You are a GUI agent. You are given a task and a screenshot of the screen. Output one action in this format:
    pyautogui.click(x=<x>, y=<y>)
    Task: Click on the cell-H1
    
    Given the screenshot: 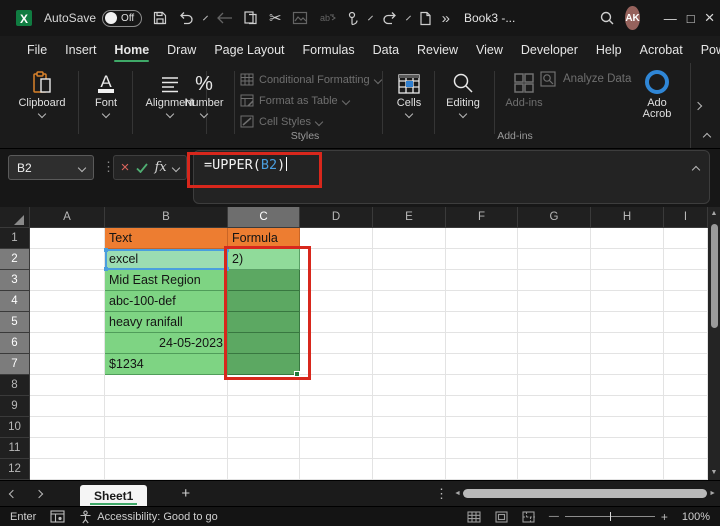 What is the action you would take?
    pyautogui.click(x=627, y=238)
    